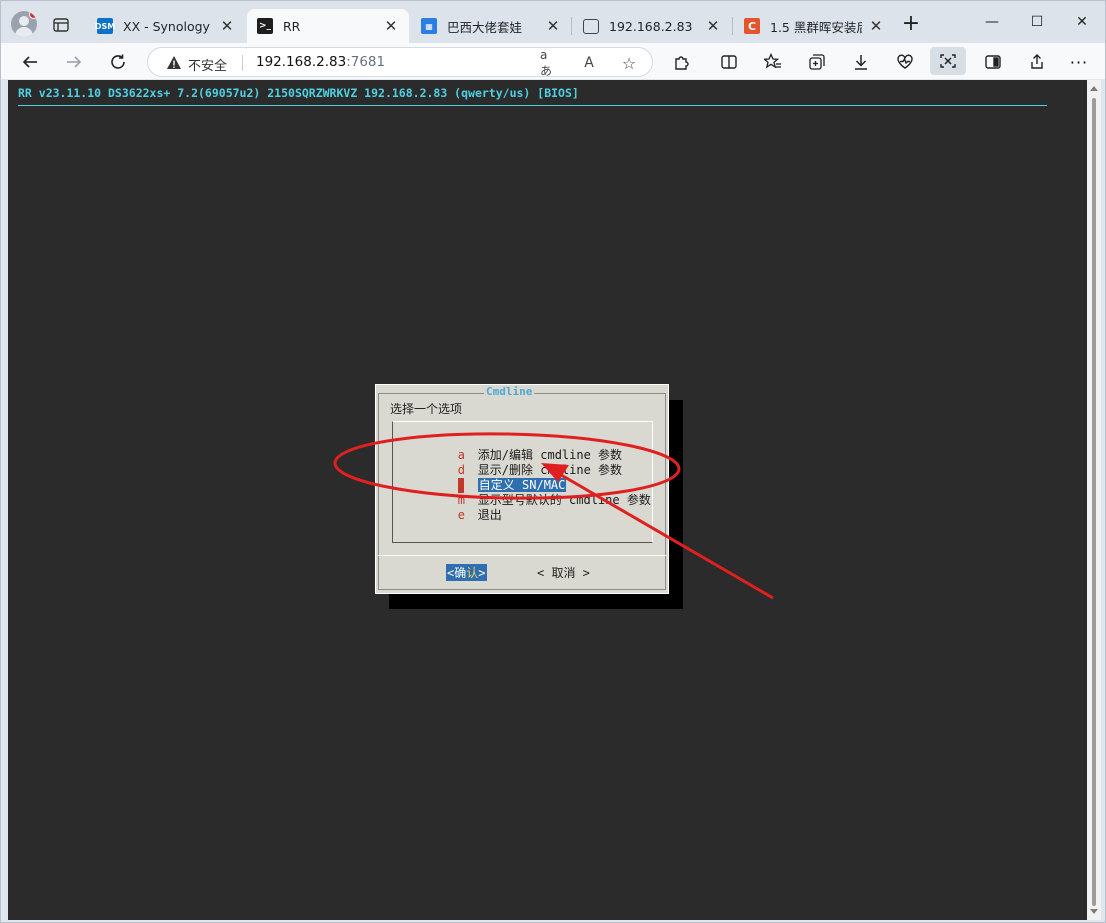 The width and height of the screenshot is (1106, 923). What do you see at coordinates (400, 62) in the screenshot?
I see `address-bar: 不安全 192.168.2.83:7681 aあ A ☆` at bounding box center [400, 62].